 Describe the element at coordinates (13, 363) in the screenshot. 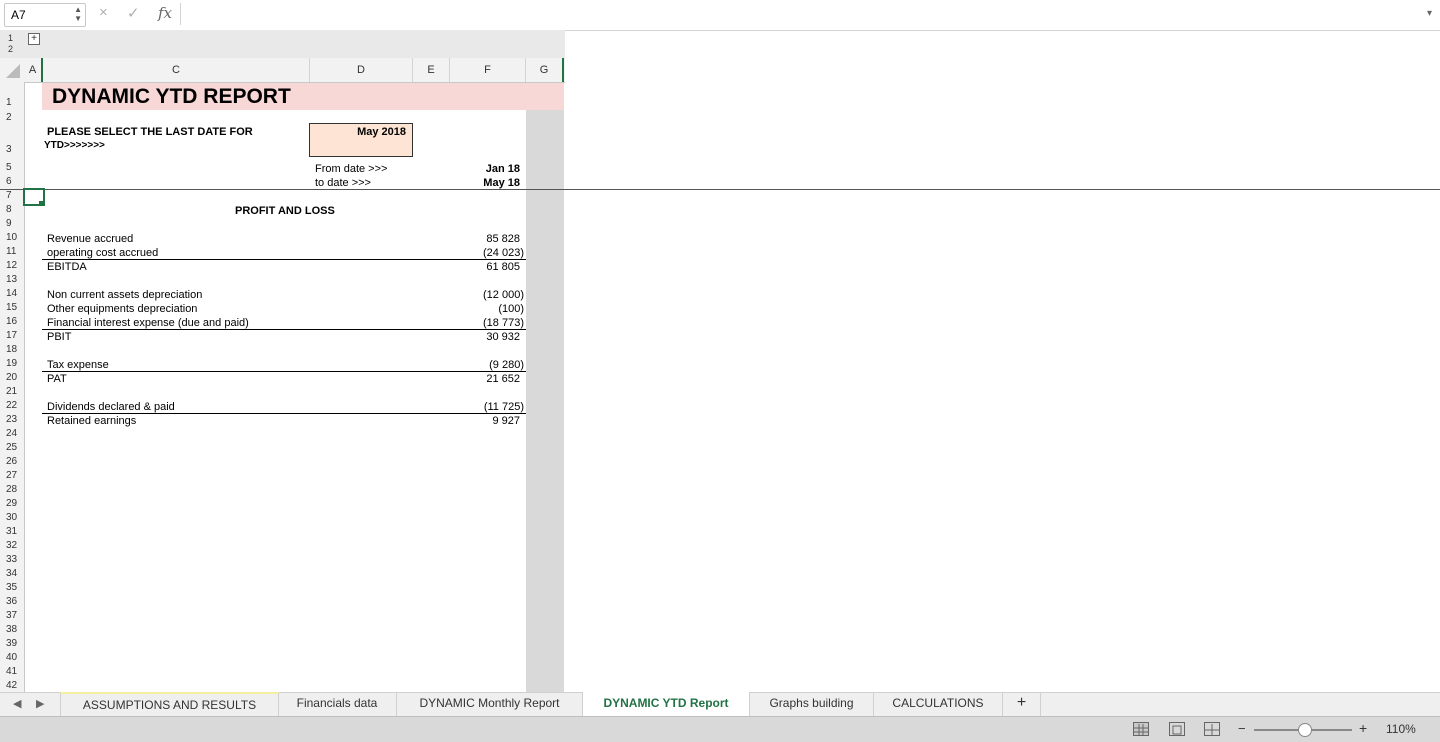

I see `row-header: 19` at that location.